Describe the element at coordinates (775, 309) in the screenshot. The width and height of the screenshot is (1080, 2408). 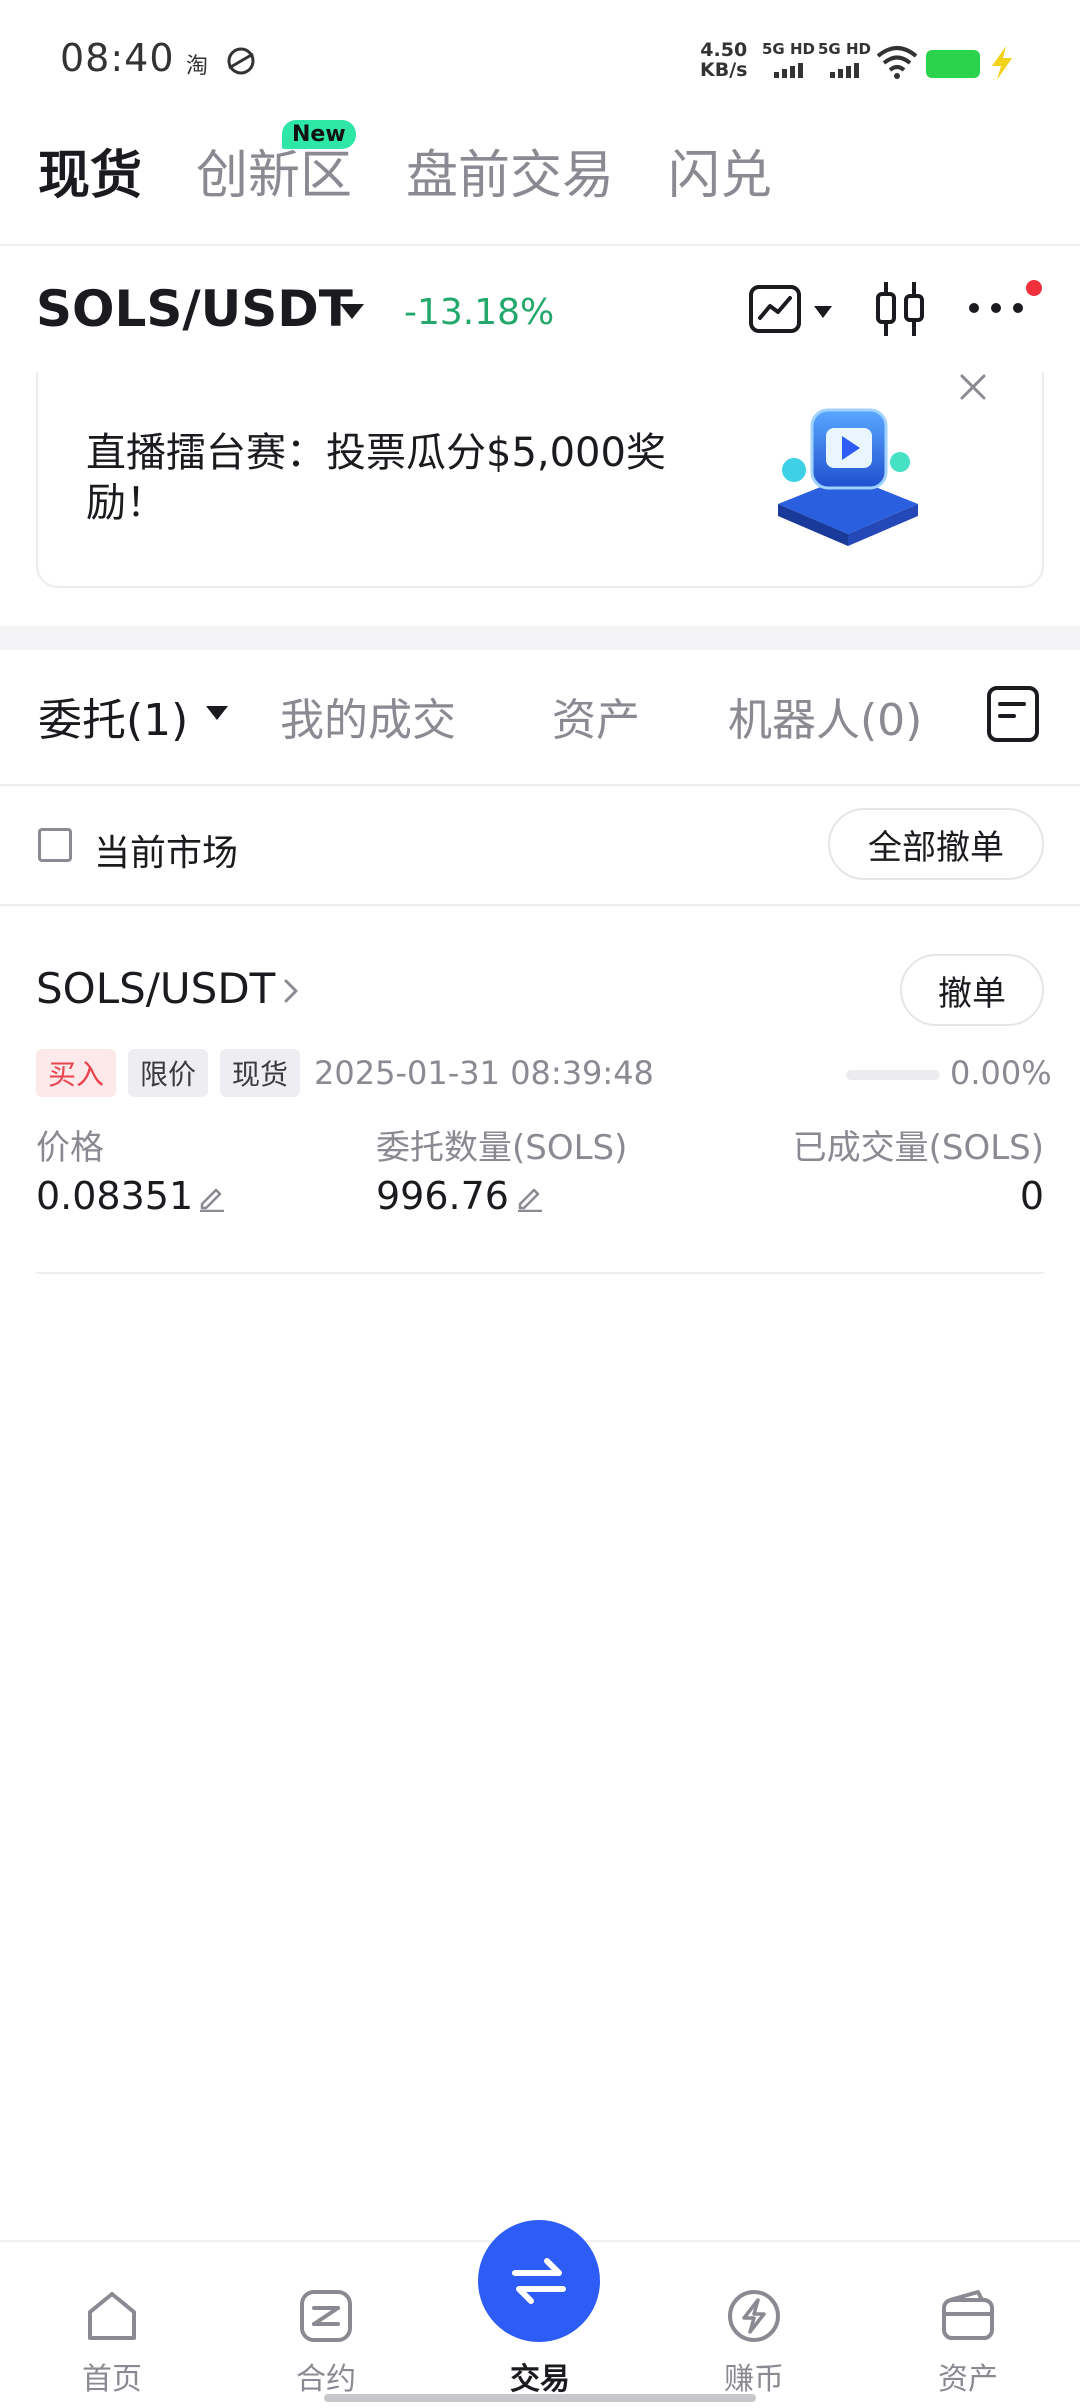
I see `chart-line-icon` at that location.